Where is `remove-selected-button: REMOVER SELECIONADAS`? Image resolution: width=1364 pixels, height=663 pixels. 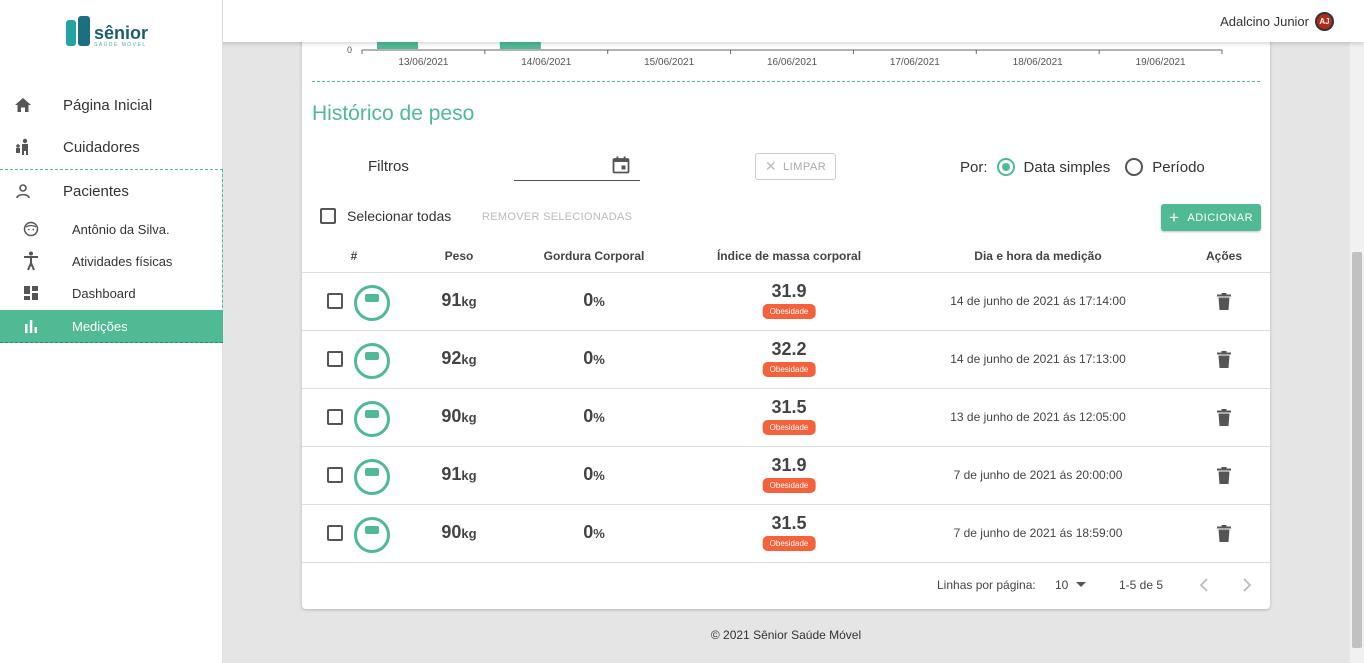
remove-selected-button: REMOVER SELECIONADAS is located at coordinates (557, 217).